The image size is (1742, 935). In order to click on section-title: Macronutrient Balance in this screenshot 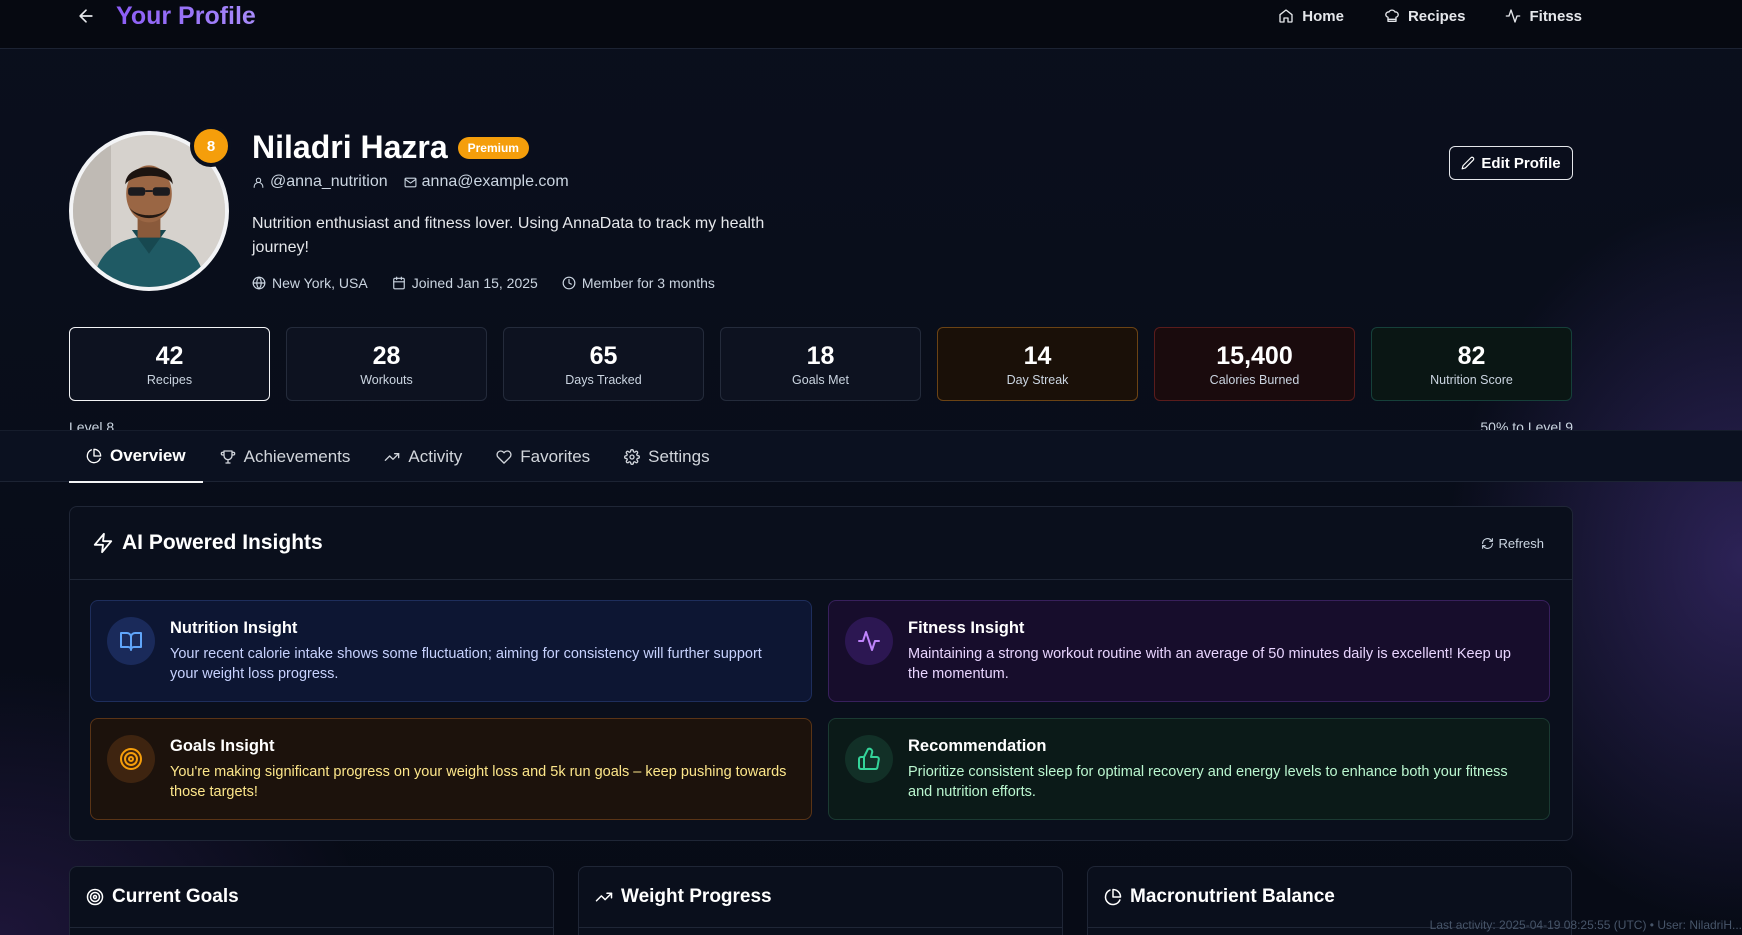, I will do `click(1232, 896)`.